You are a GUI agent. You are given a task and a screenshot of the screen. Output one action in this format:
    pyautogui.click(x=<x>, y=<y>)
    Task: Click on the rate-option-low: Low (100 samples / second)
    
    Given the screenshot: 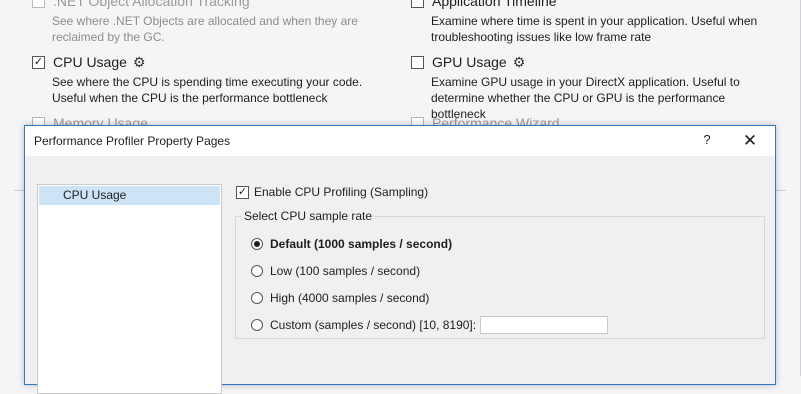 What is the action you would take?
    pyautogui.click(x=335, y=271)
    